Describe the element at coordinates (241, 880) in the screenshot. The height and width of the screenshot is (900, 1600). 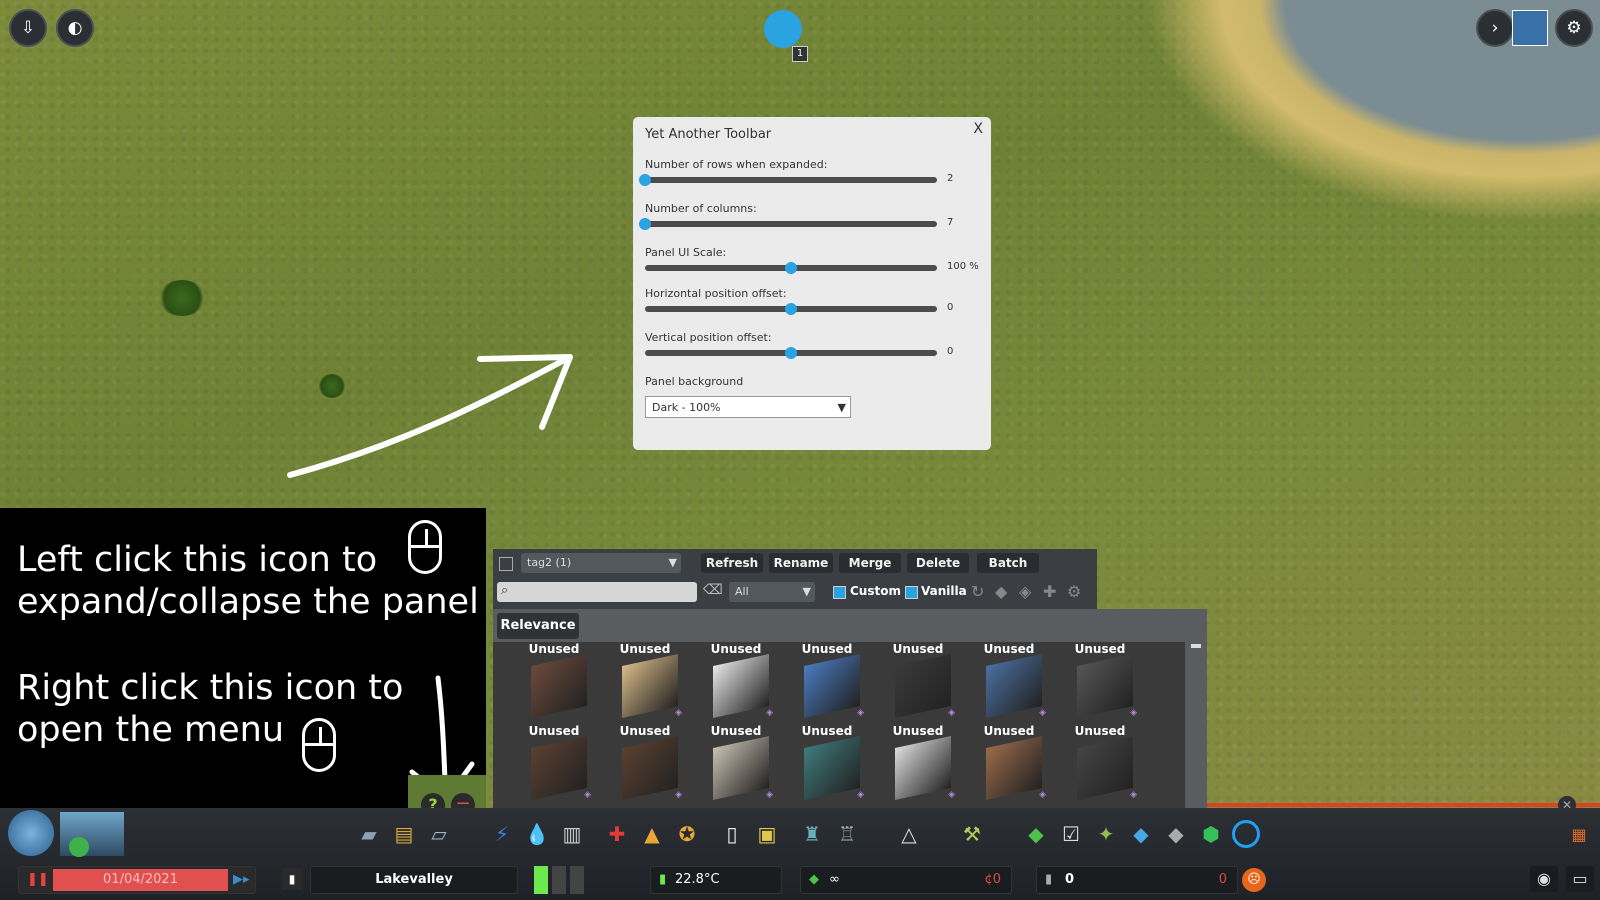
I see `speed-icon: ▶▸` at that location.